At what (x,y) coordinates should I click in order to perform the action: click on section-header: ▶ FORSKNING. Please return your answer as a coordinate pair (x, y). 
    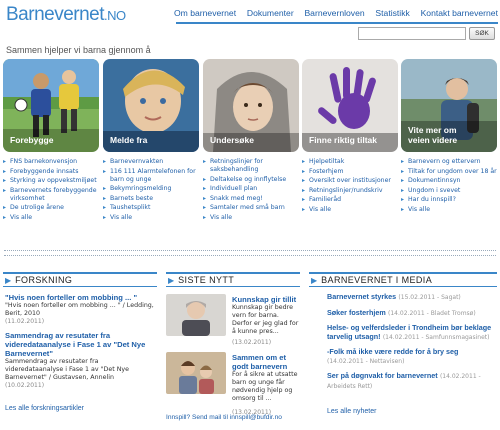
    Looking at the image, I should click on (80, 279).